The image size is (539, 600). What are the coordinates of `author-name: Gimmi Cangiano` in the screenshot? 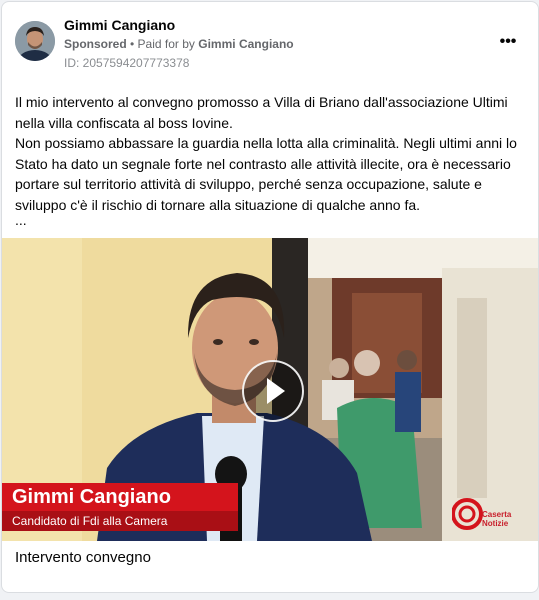 It's located at (119, 25).